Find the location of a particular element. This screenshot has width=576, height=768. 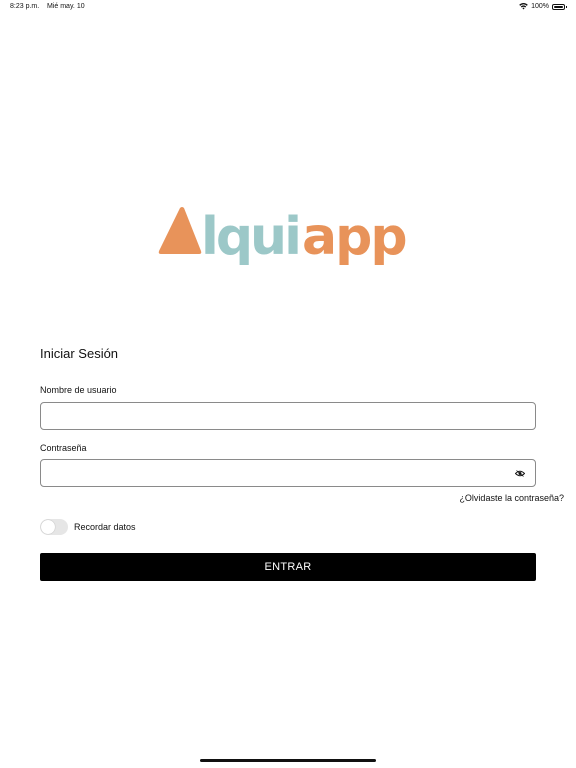

logo-text-app: app is located at coordinates (354, 237).